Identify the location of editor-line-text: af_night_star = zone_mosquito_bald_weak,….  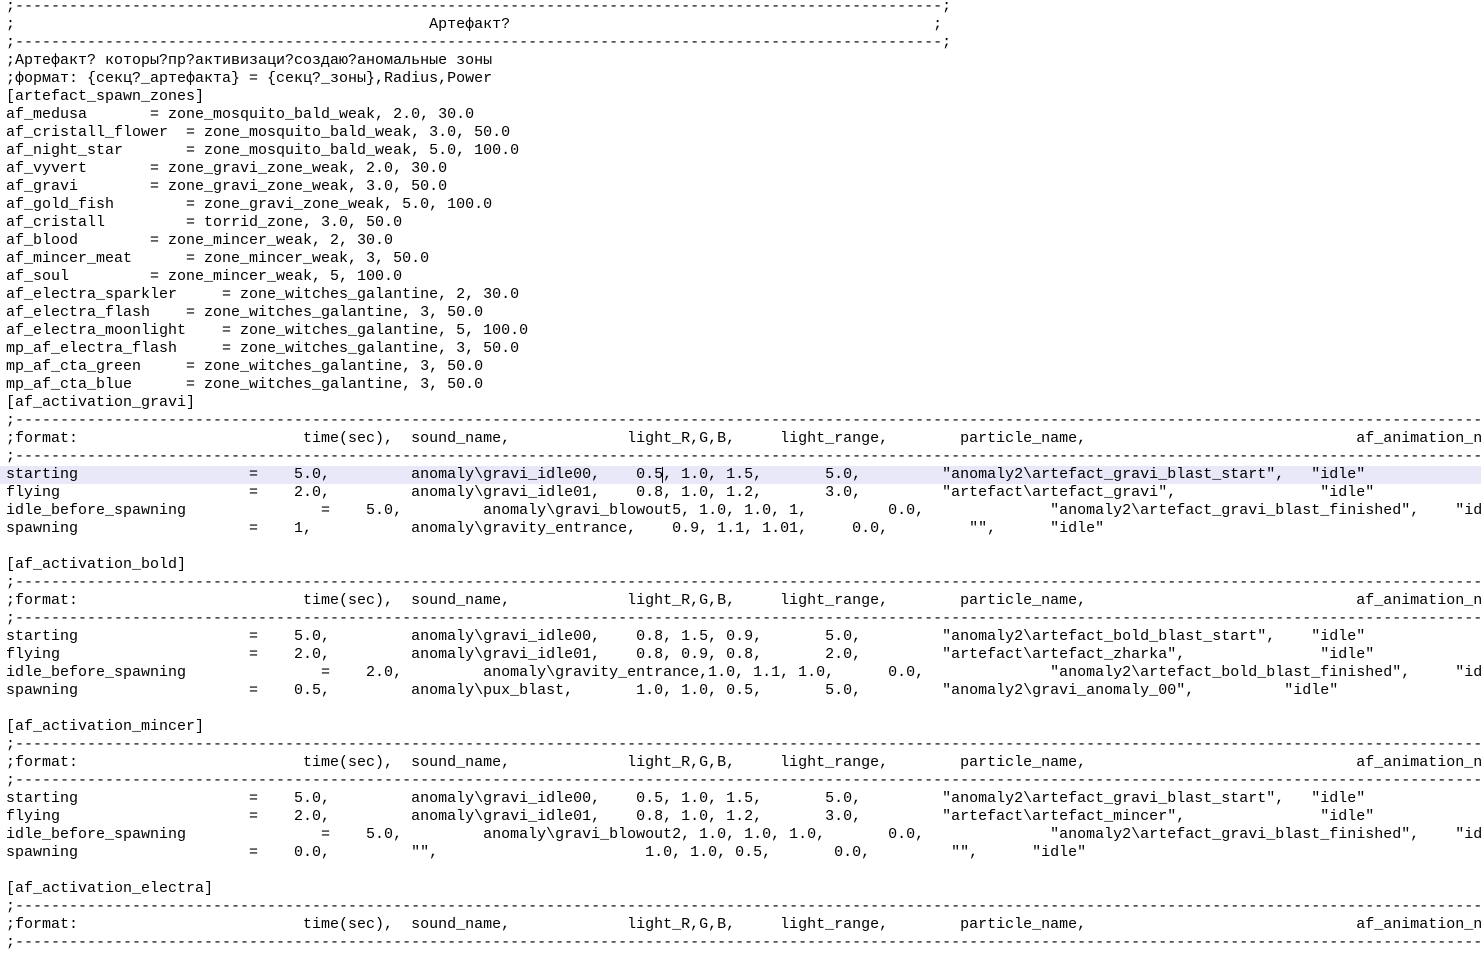
(263, 150).